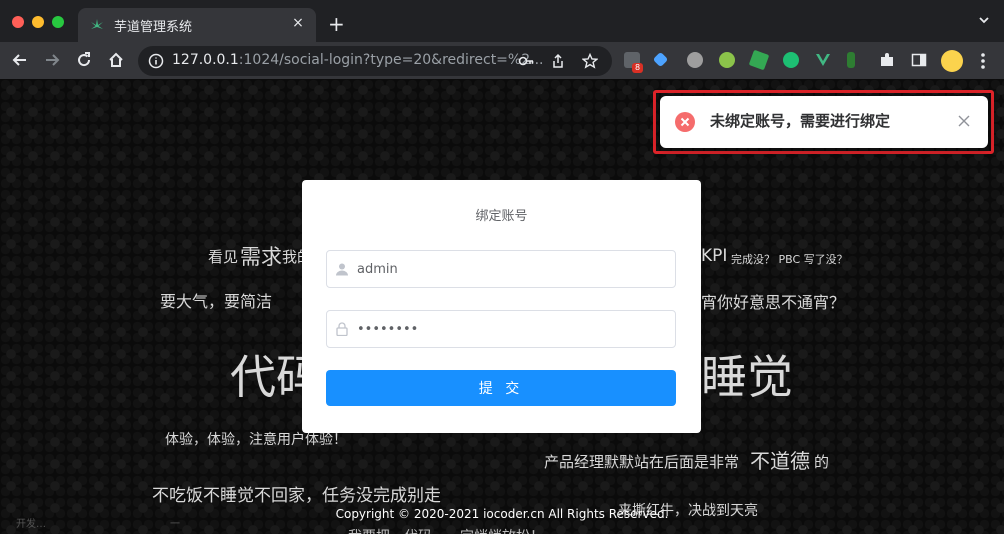 The image size is (1004, 534). Describe the element at coordinates (952, 61) in the screenshot. I see `profile-avatar` at that location.